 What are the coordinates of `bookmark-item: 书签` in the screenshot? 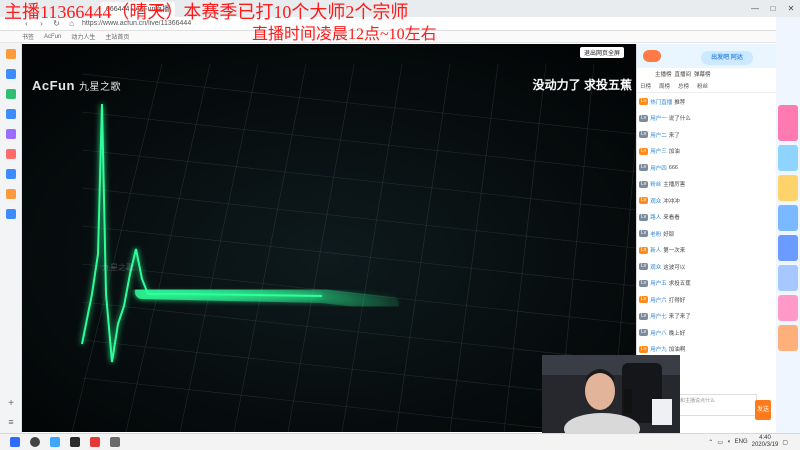 It's located at (28, 36).